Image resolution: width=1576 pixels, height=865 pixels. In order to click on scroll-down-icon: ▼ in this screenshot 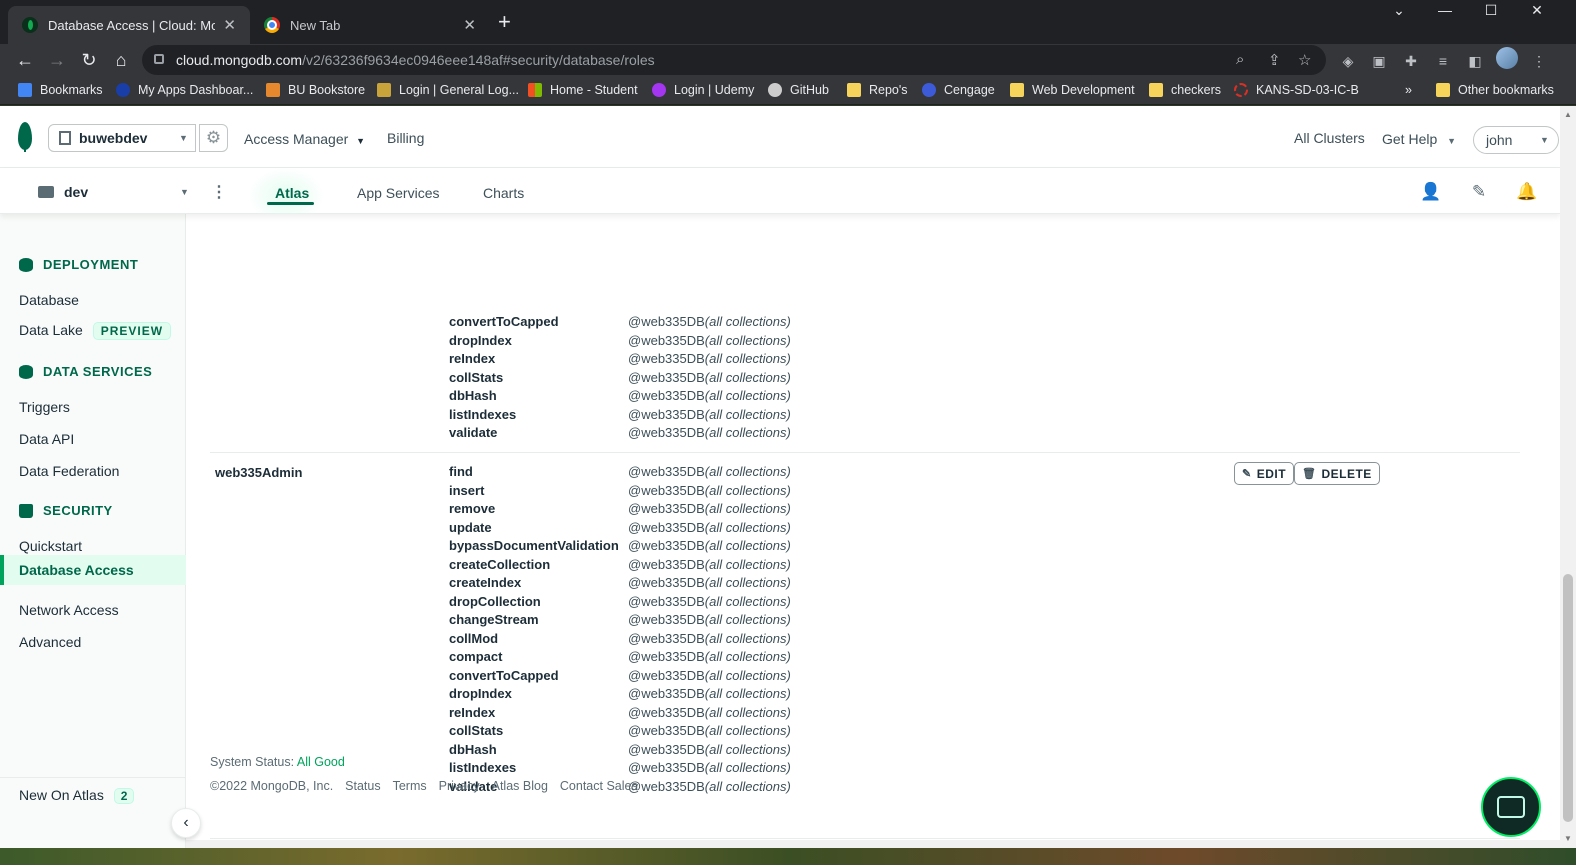, I will do `click(1568, 838)`.